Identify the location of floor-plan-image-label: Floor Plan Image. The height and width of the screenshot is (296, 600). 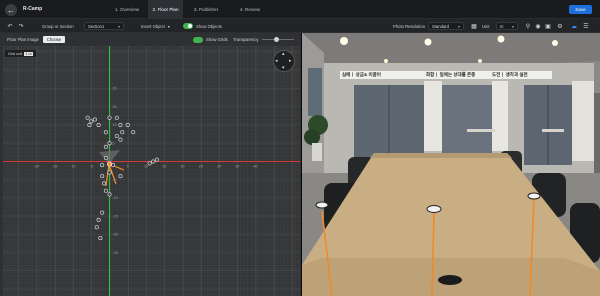
(23, 39).